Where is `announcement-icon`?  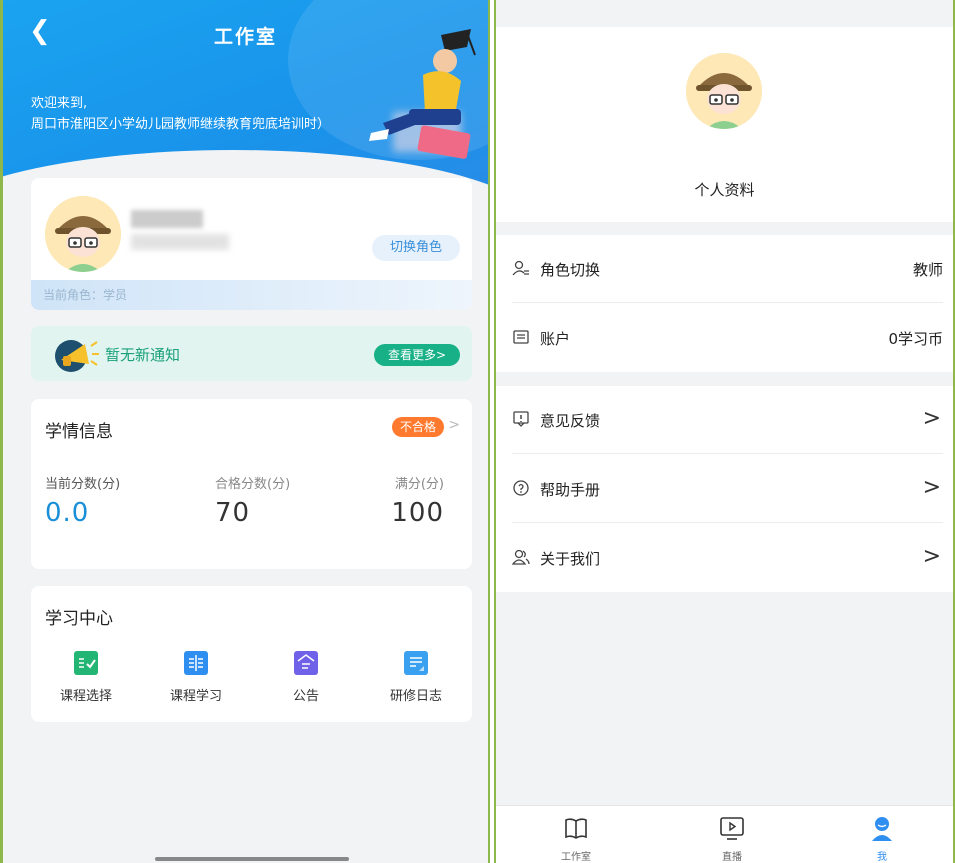 announcement-icon is located at coordinates (306, 663).